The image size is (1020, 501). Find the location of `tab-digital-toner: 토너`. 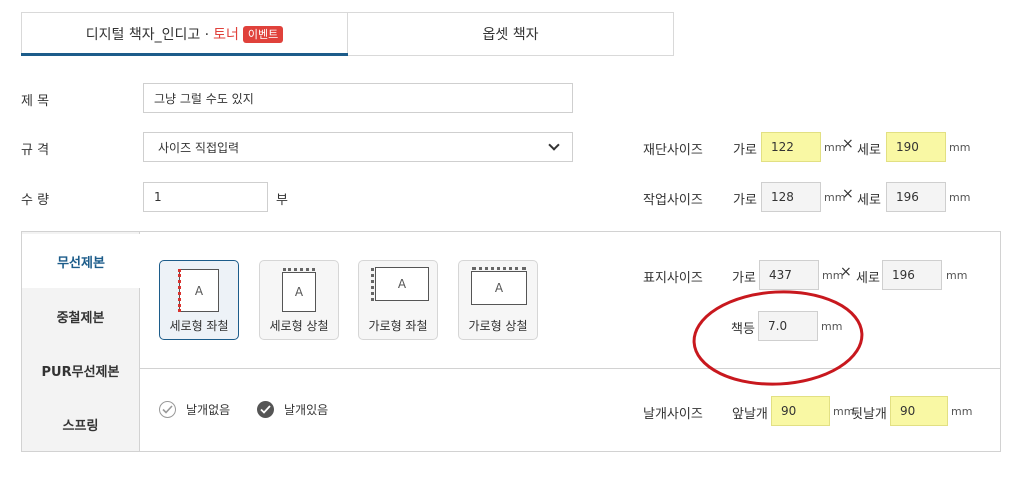

tab-digital-toner: 토너 is located at coordinates (226, 35).